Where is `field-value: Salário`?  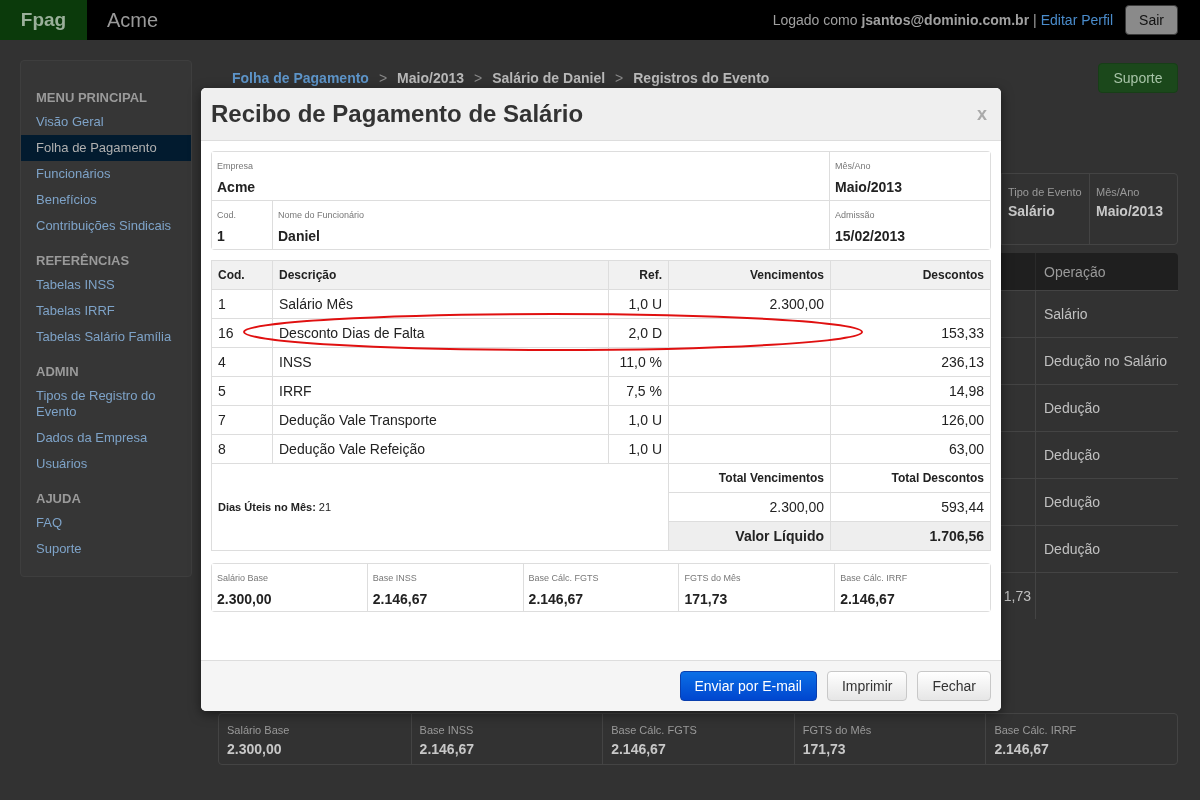
field-value: Salário is located at coordinates (1032, 211).